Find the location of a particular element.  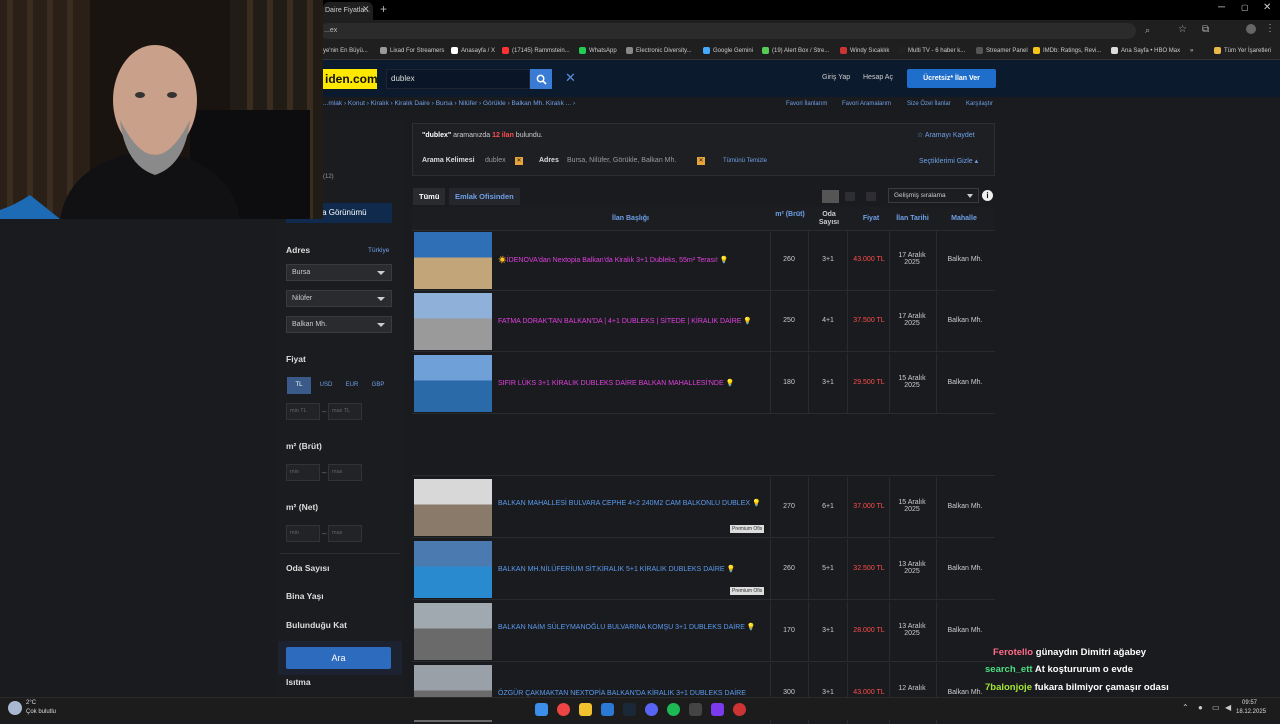

max-gross-input: max is located at coordinates (345, 472).